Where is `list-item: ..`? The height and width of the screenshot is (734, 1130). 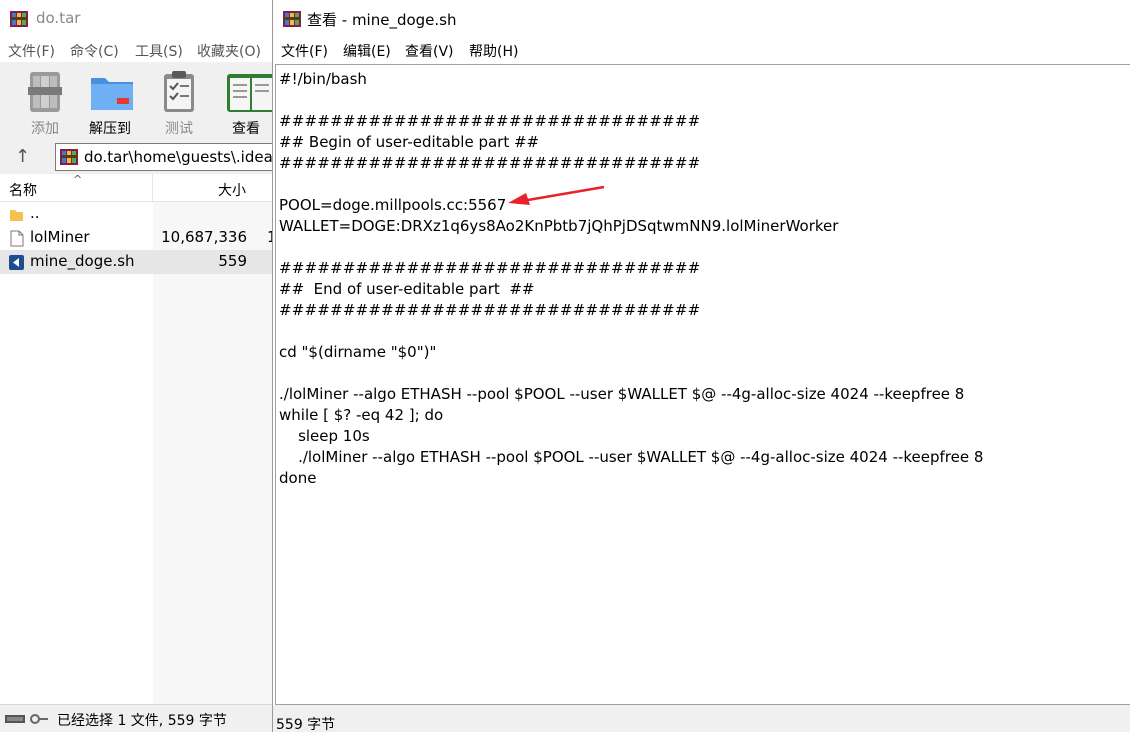
list-item: .. is located at coordinates (136, 214).